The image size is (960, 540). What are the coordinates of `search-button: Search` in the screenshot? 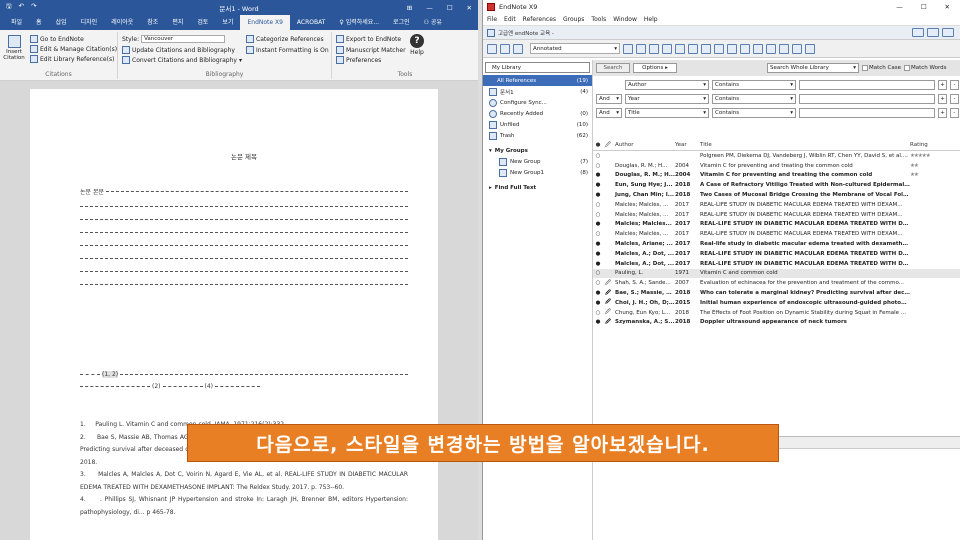 It's located at (613, 68).